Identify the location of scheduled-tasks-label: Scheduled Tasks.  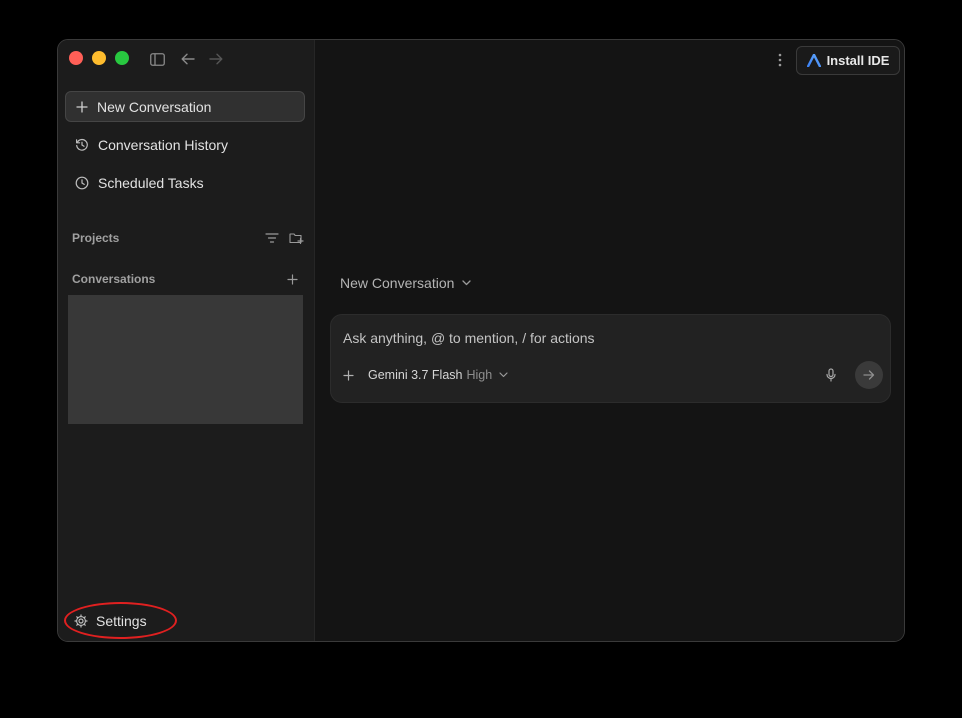
(151, 182).